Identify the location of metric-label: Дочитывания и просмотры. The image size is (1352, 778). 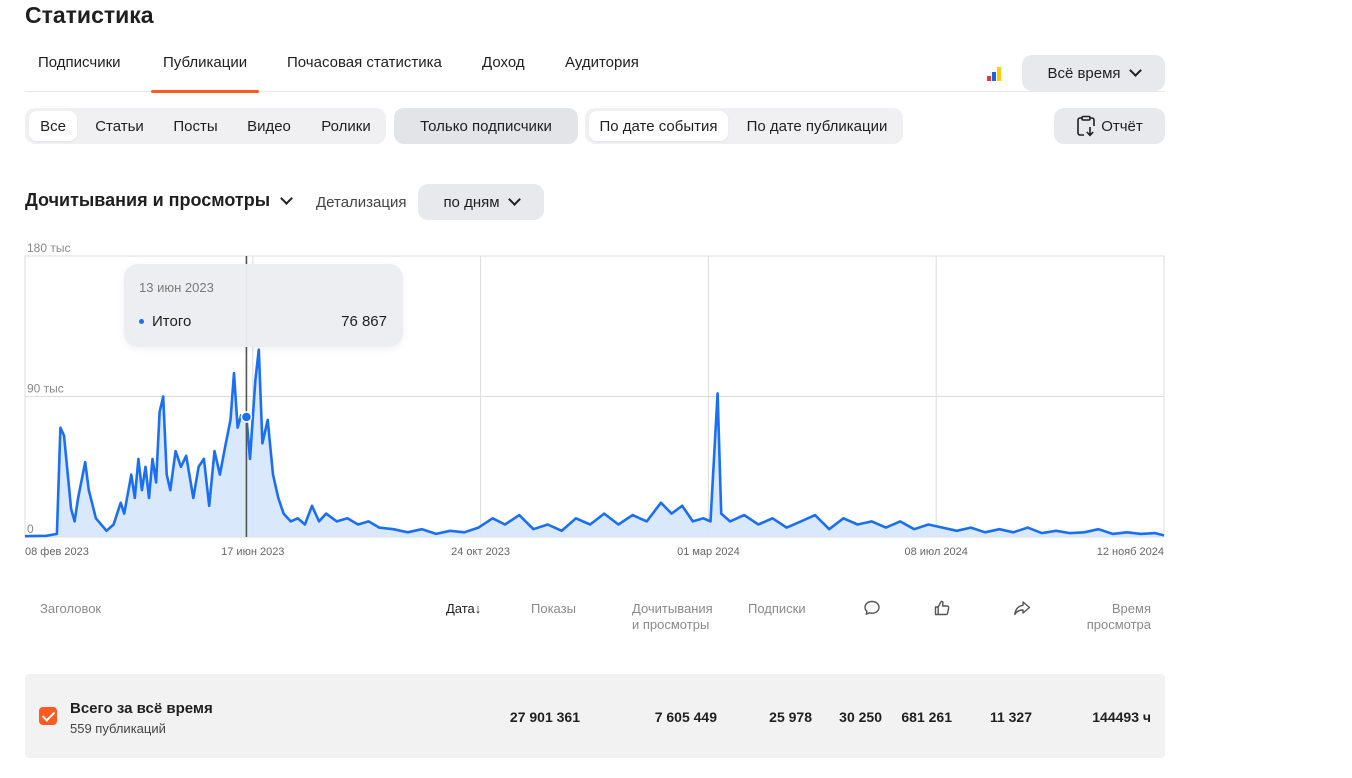
(148, 200).